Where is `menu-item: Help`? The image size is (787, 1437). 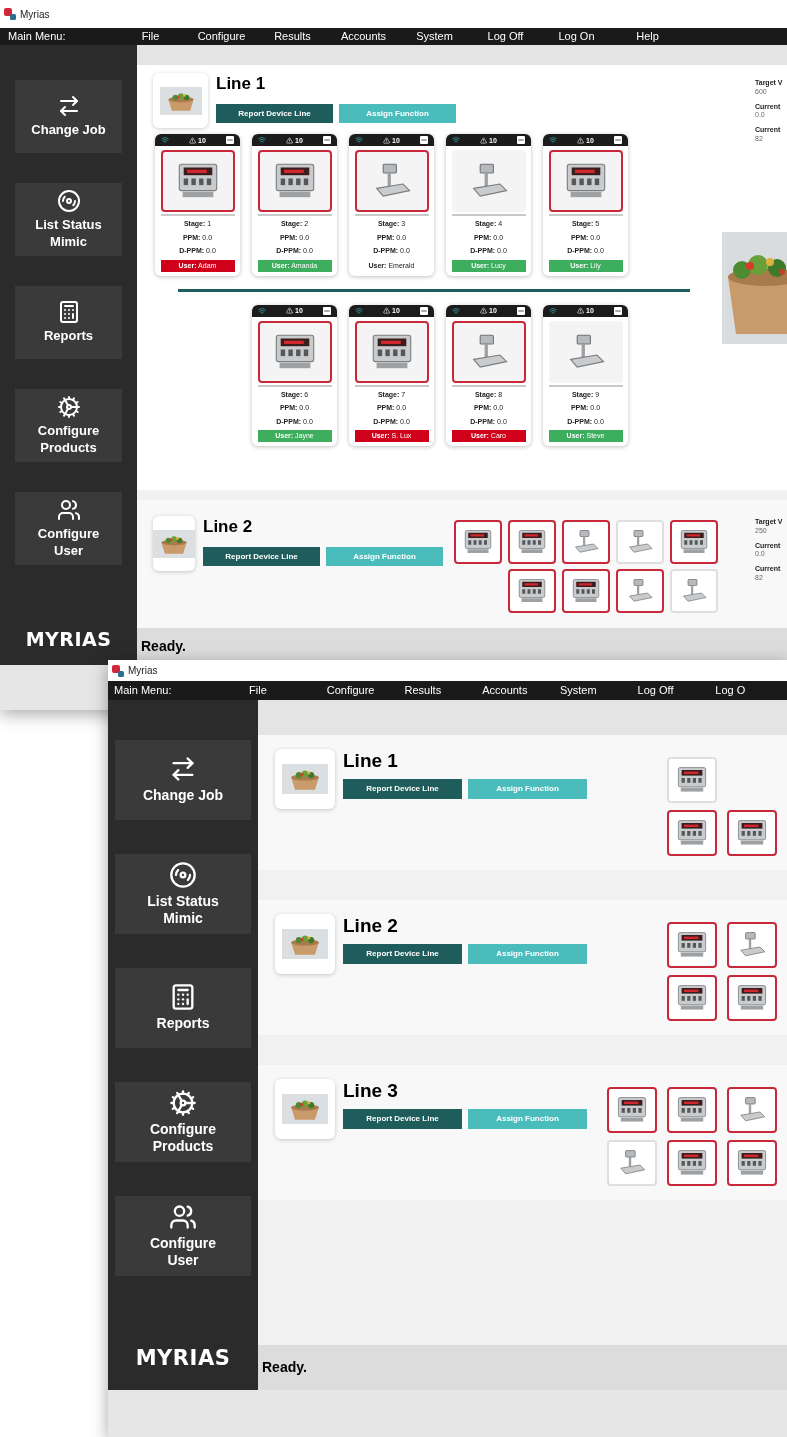
menu-item: Help is located at coordinates (647, 36).